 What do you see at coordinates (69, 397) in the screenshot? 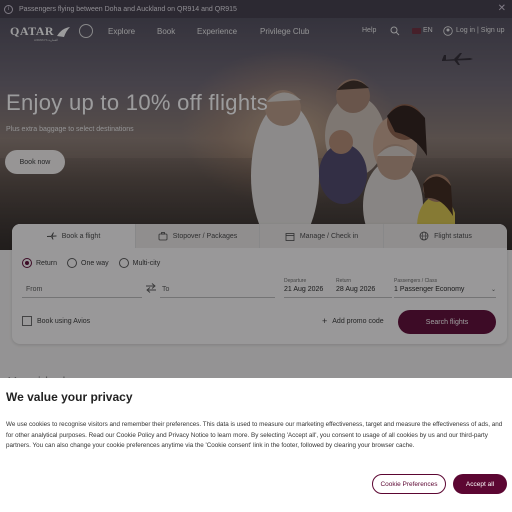
I see `cookie-title: We value your privacy` at bounding box center [69, 397].